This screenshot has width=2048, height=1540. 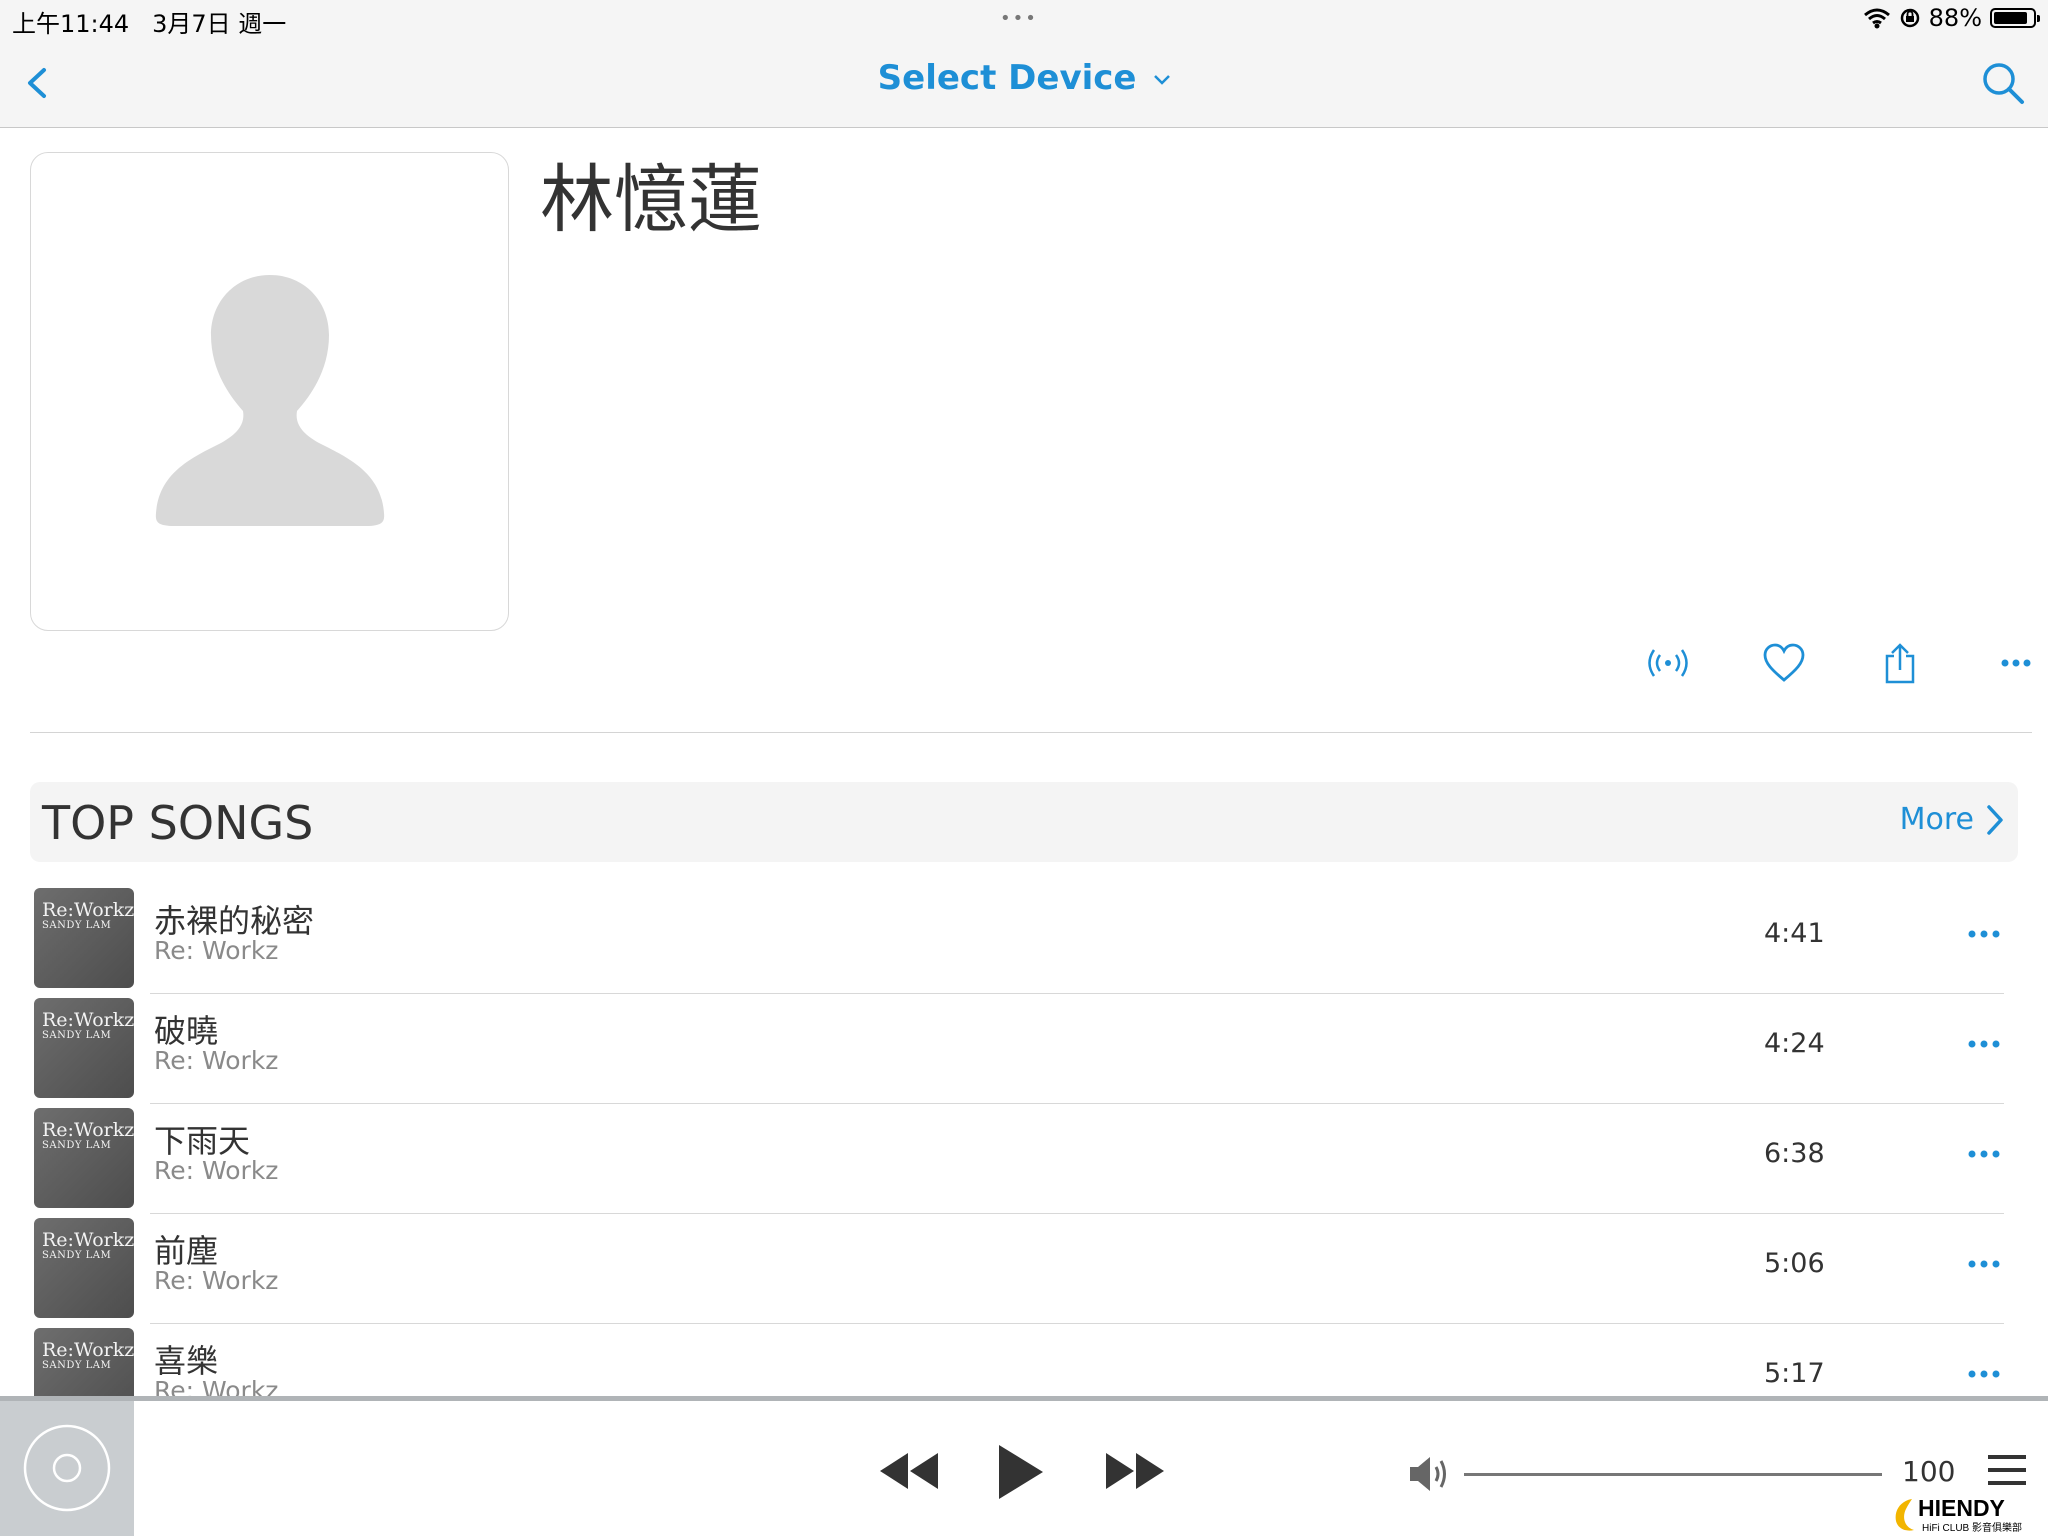 I want to click on more-label: More, so click(x=1936, y=819).